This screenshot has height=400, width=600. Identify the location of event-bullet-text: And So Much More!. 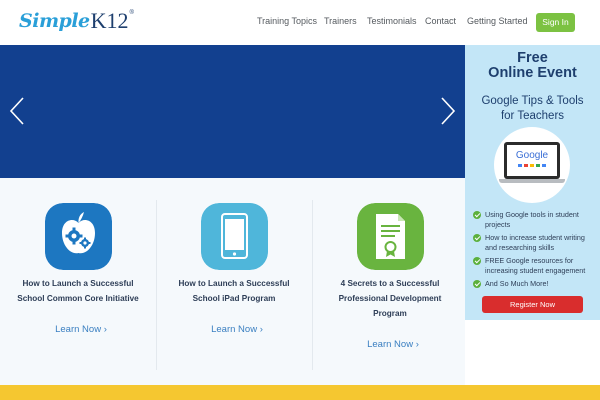
(517, 284).